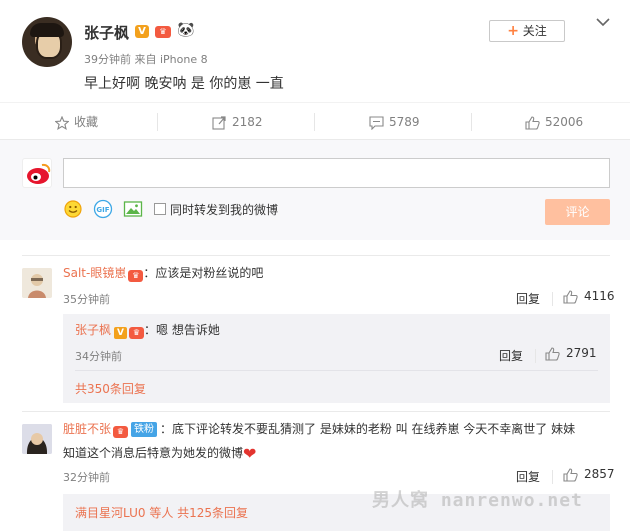 Image resolution: width=630 pixels, height=531 pixels. Describe the element at coordinates (153, 453) in the screenshot. I see `comment-text-continued: 知道这个消息后特意为她发的微博` at that location.